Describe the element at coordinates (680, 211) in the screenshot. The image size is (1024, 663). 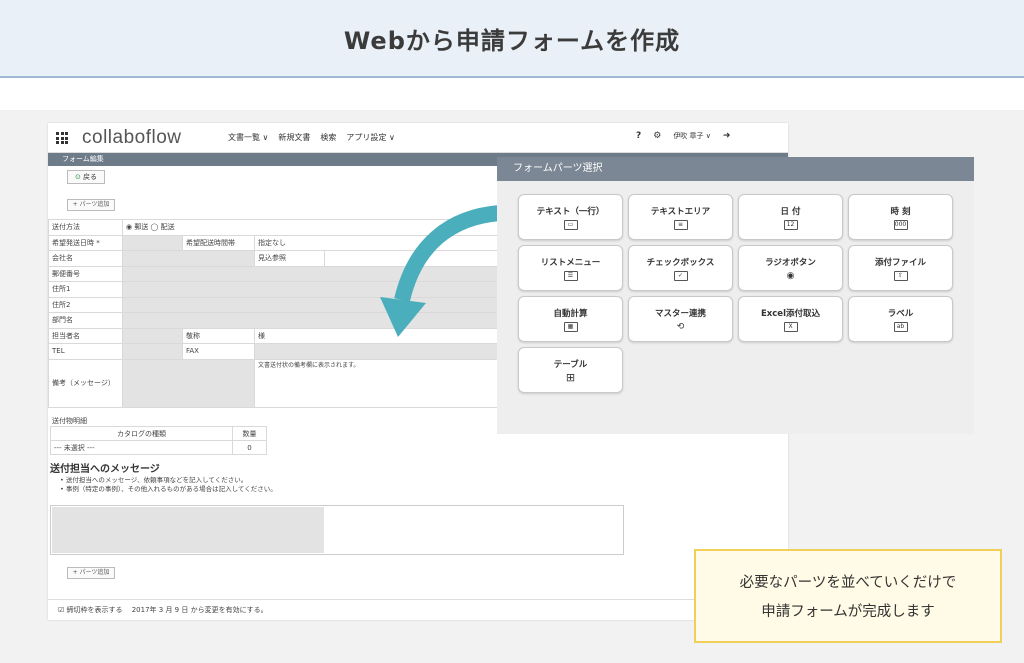
I see `tile-label: テキストエリア` at that location.